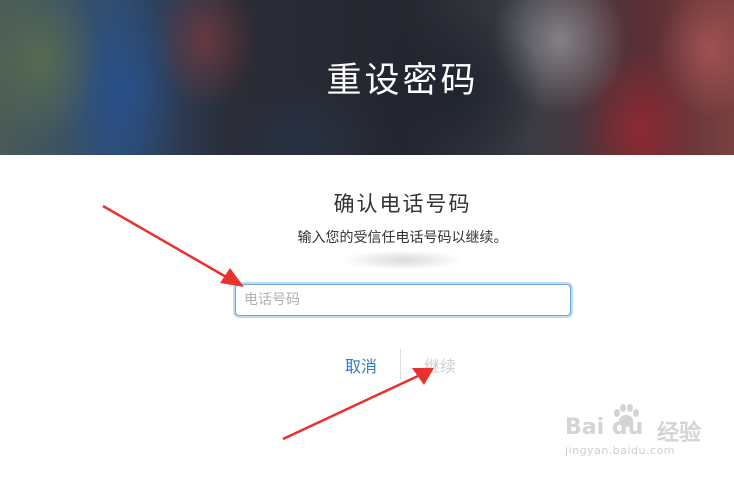 Image resolution: width=734 pixels, height=479 pixels. What do you see at coordinates (626, 415) in the screenshot?
I see `paw-icon` at bounding box center [626, 415].